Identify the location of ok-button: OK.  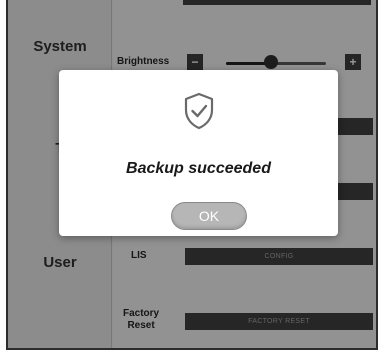
(209, 216).